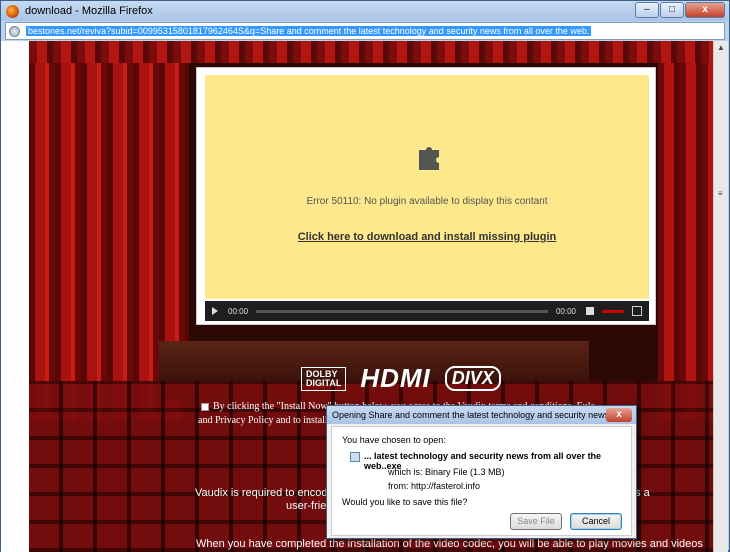  Describe the element at coordinates (405, 502) in the screenshot. I see `save-question: Would you like to save this file?` at that location.